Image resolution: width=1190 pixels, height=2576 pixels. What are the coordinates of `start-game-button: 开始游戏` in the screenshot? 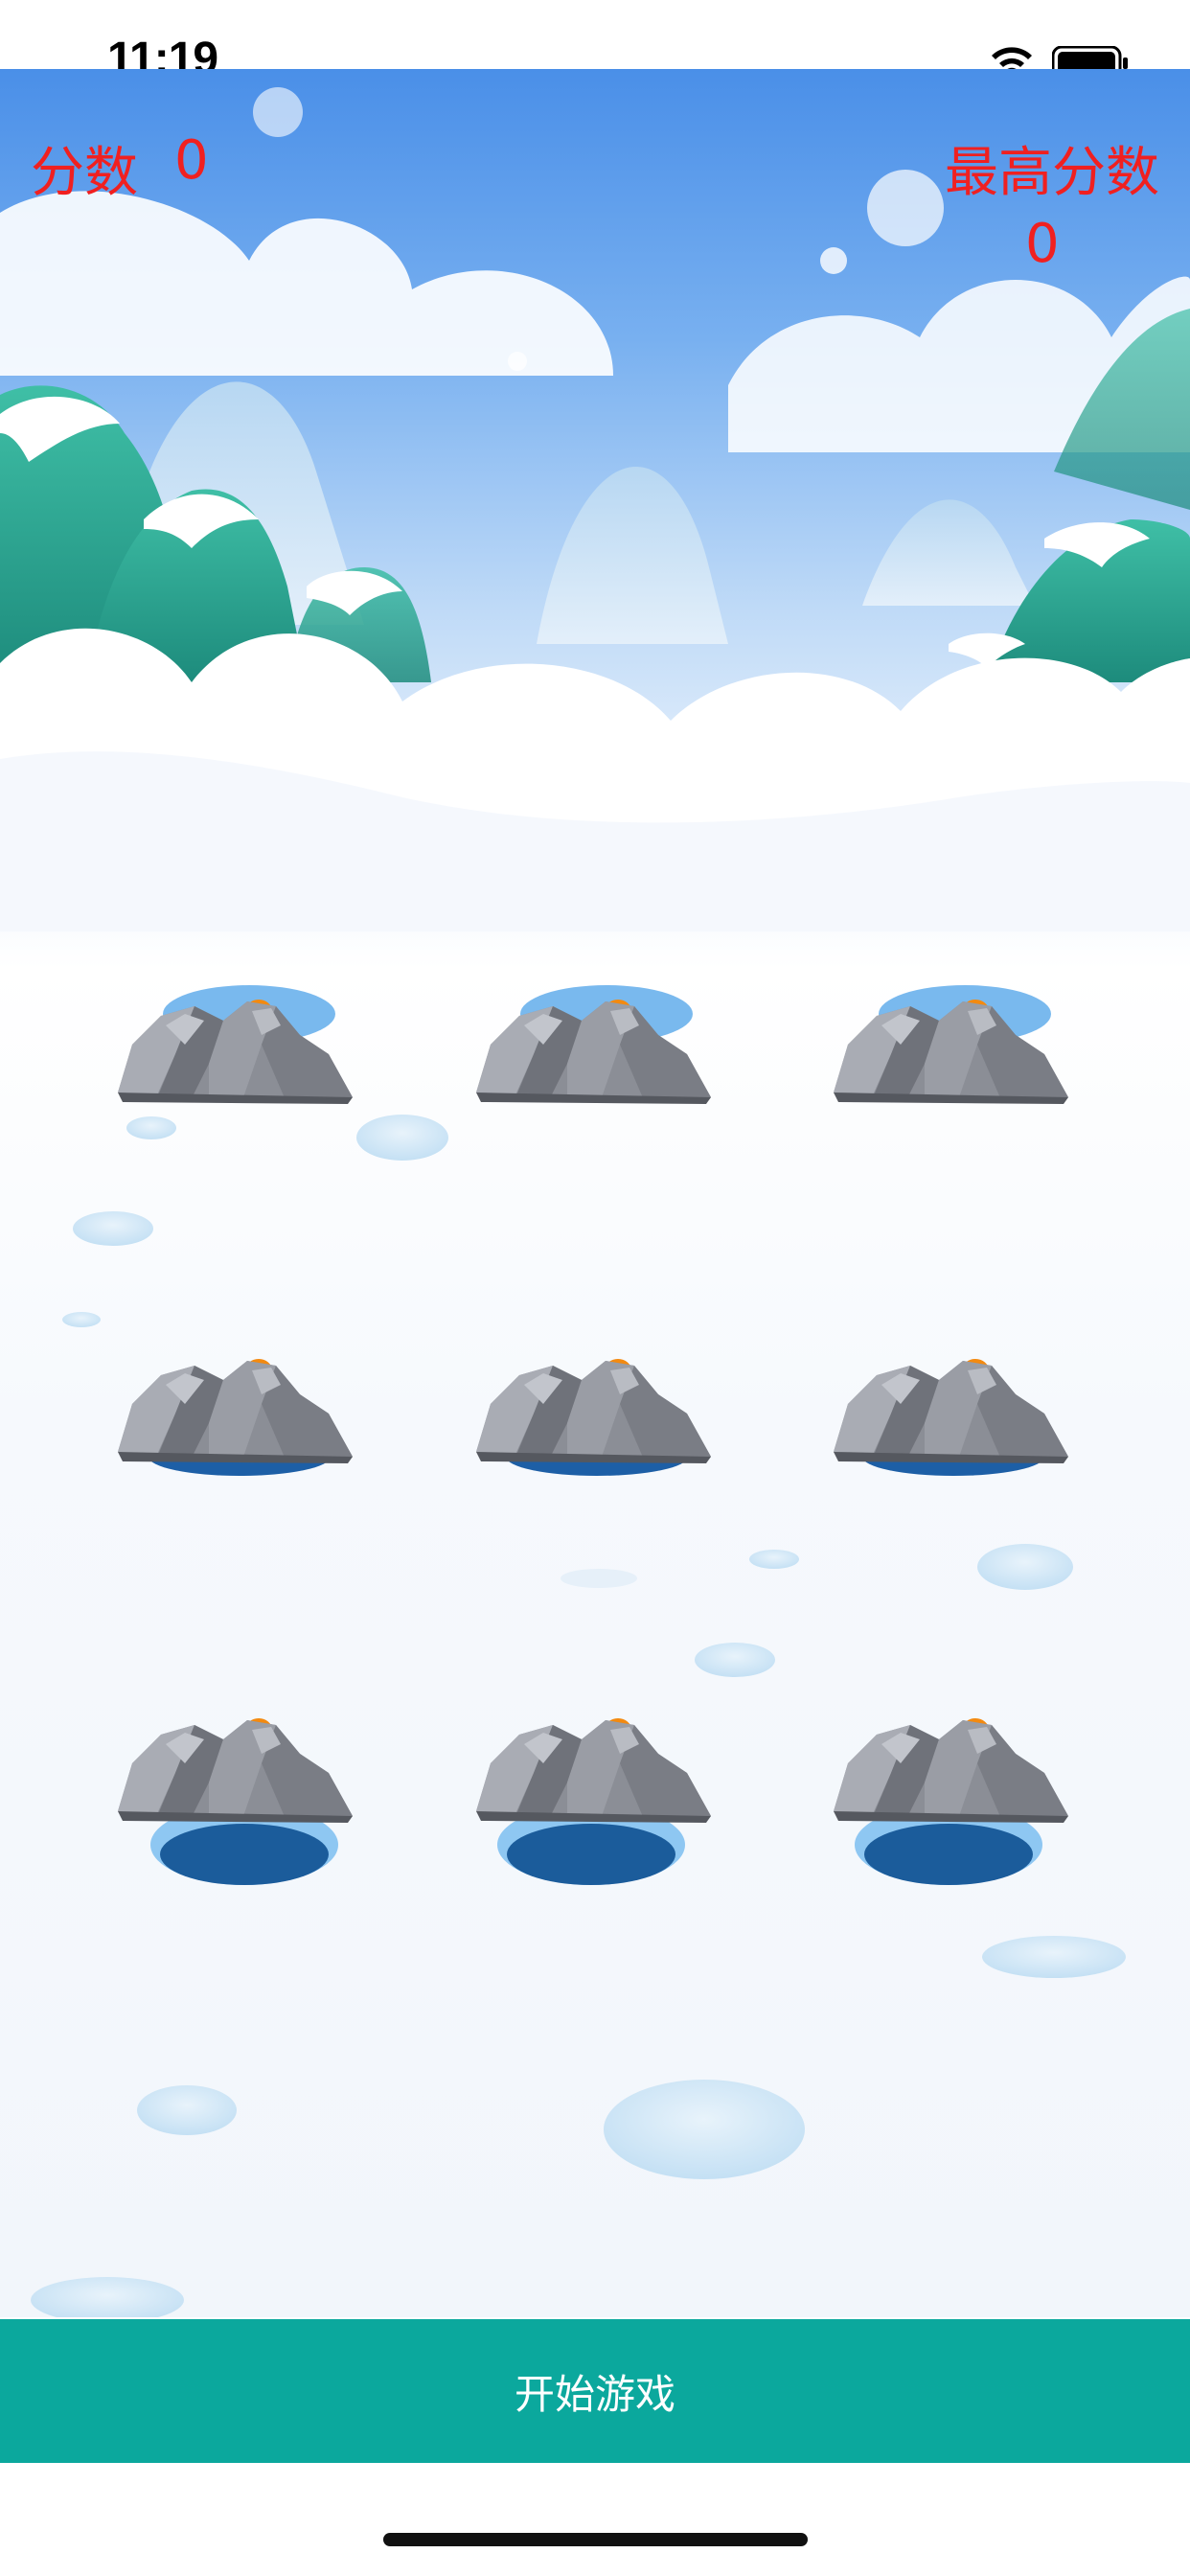 It's located at (595, 2391).